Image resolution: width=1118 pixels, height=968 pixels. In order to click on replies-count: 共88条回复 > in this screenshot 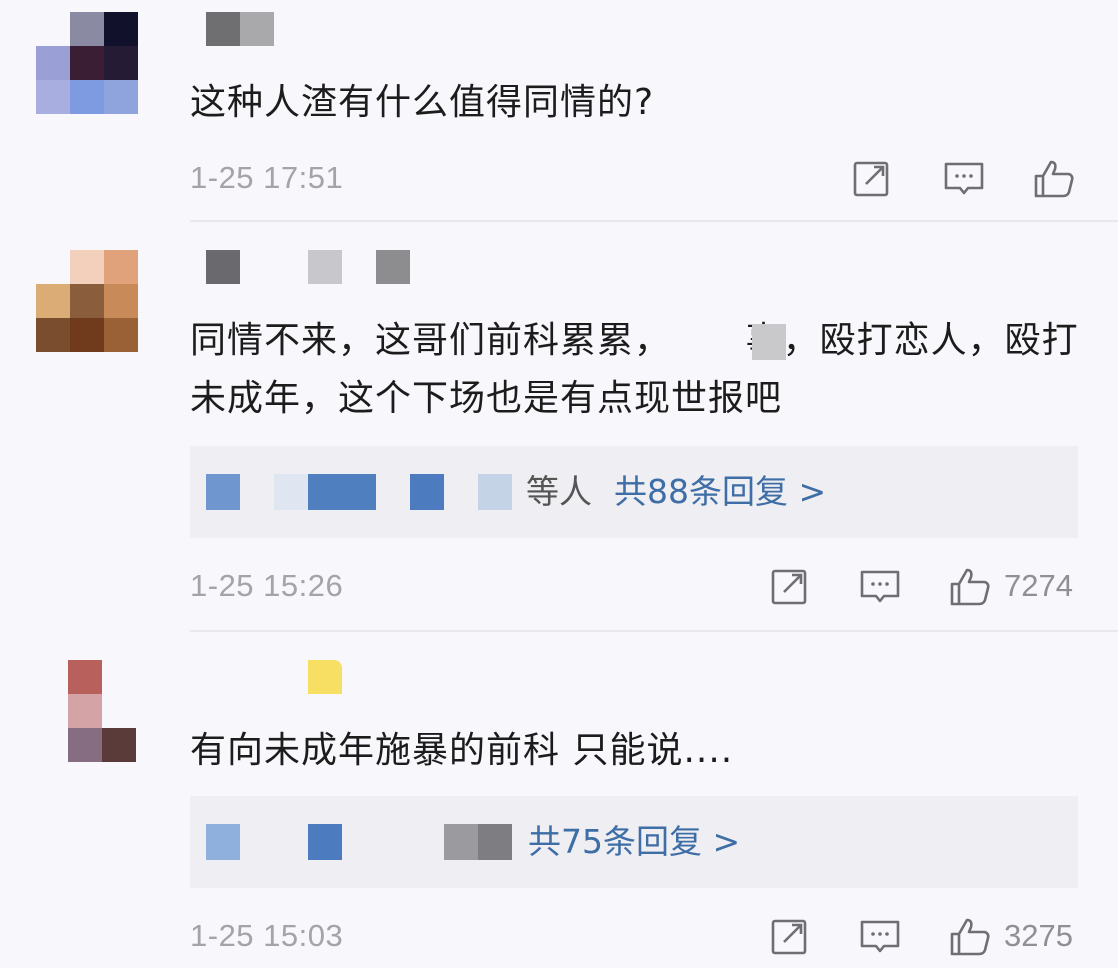, I will do `click(720, 491)`.